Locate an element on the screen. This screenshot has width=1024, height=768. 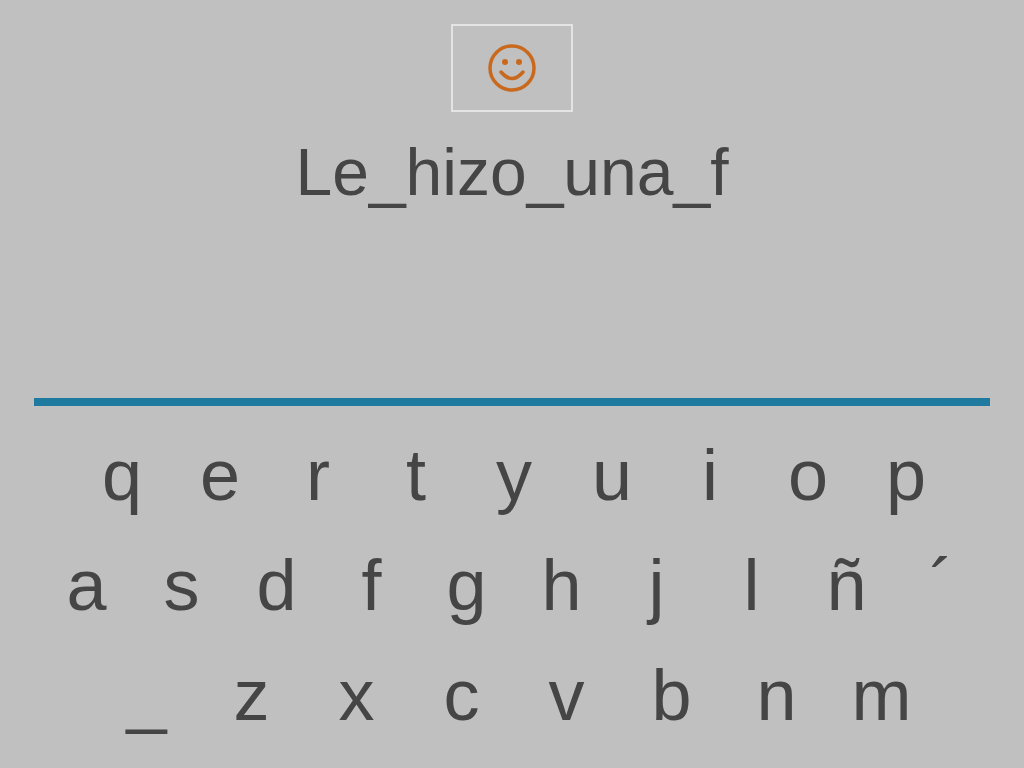
letter-key: d is located at coordinates (276, 585).